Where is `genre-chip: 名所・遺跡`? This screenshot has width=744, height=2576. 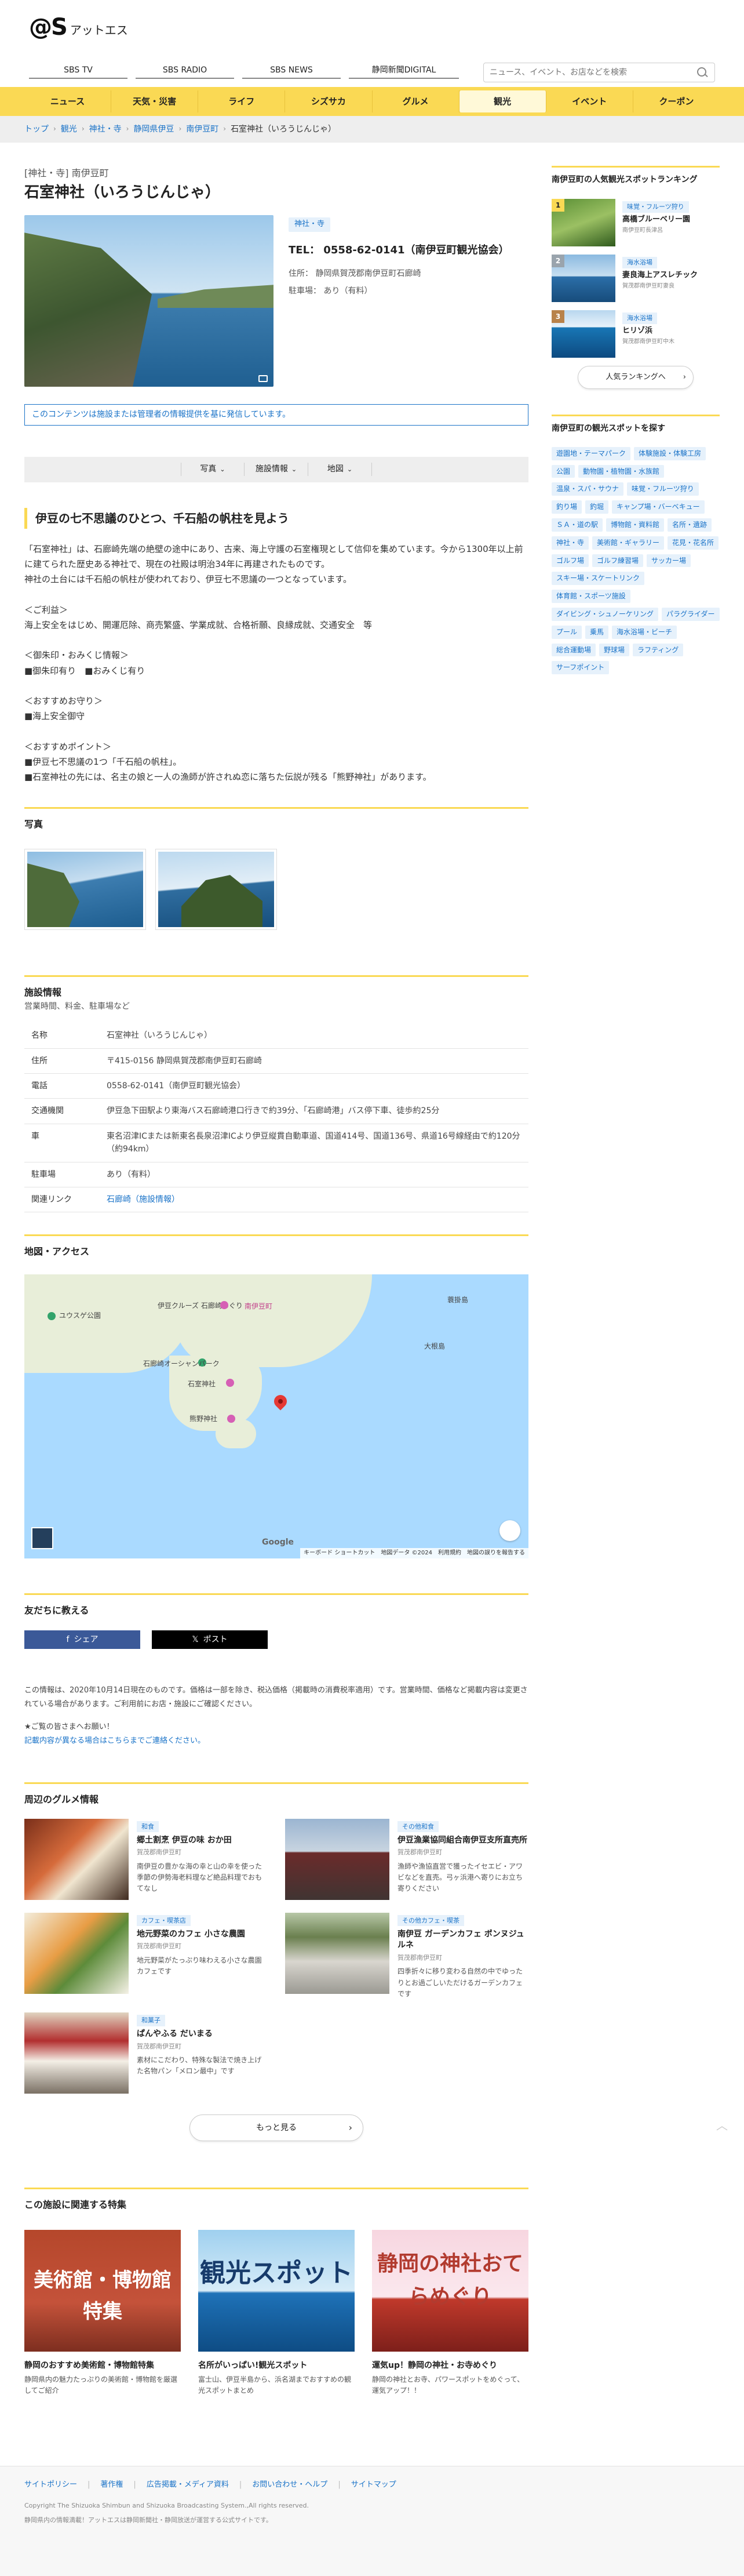 genre-chip: 名所・遺跡 is located at coordinates (690, 525).